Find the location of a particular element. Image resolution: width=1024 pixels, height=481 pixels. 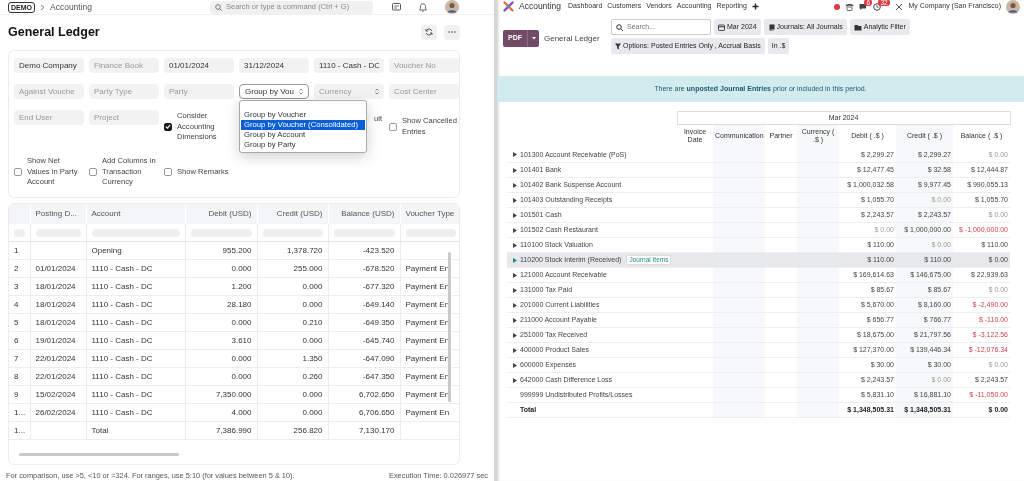

table-cell: Total is located at coordinates (135, 430).